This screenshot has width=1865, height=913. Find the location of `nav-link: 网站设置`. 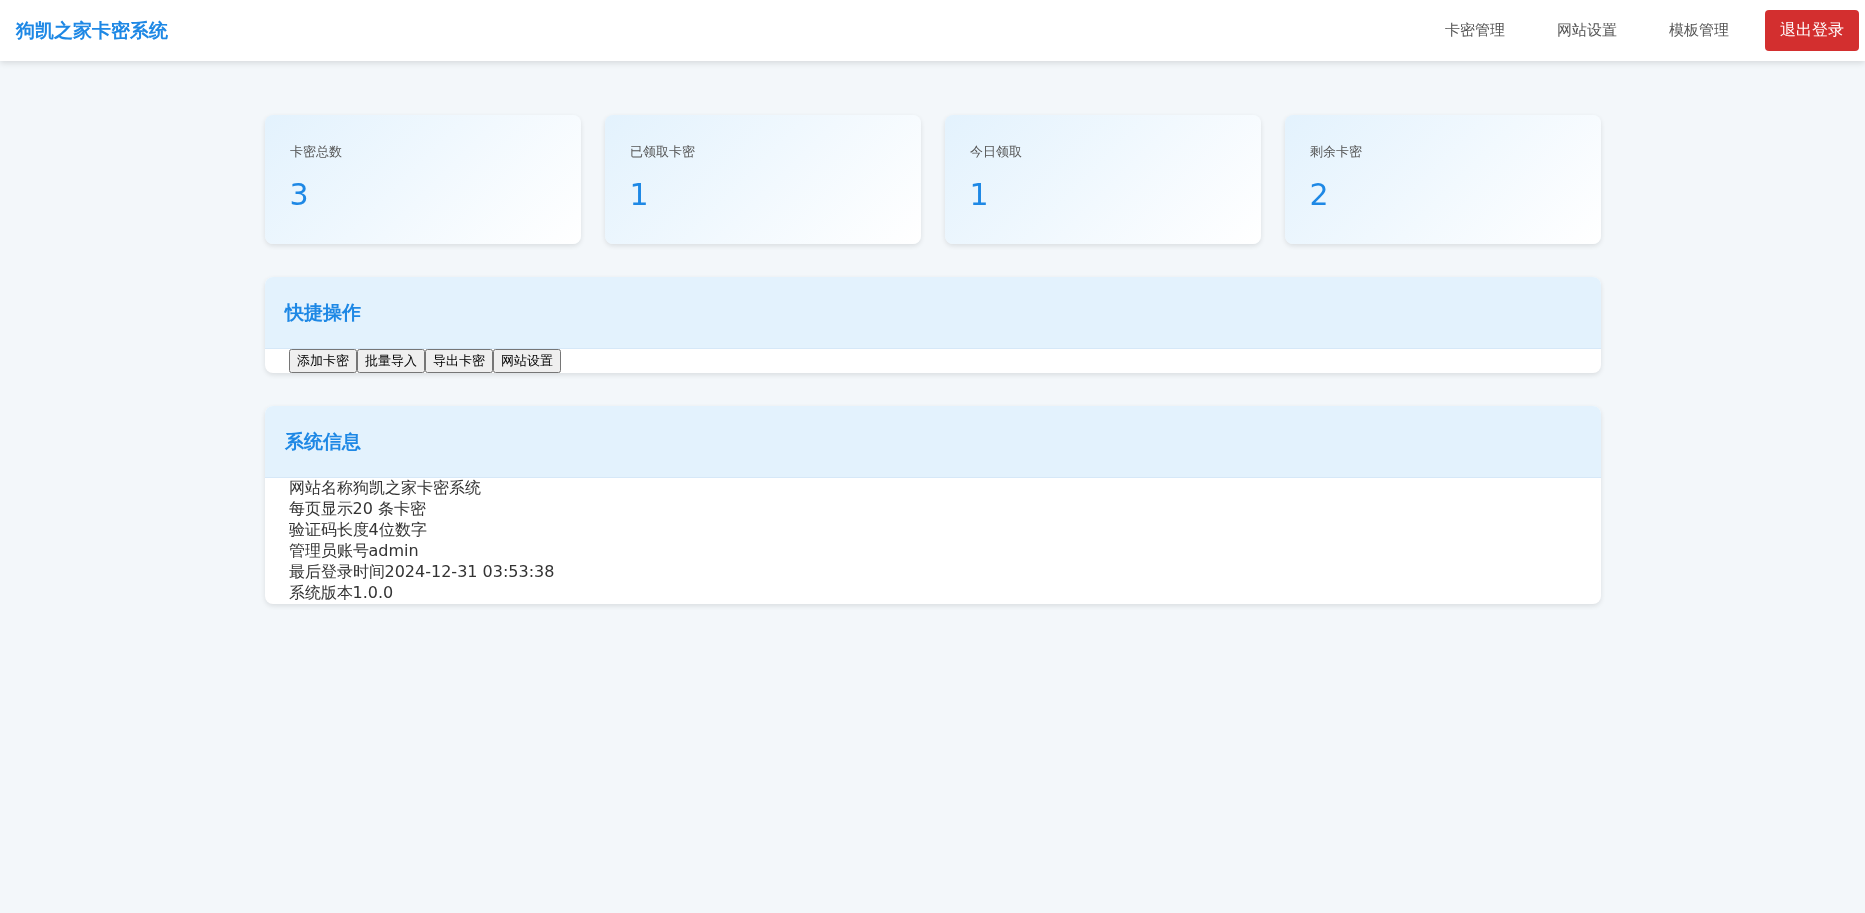

nav-link: 网站设置 is located at coordinates (1587, 30).